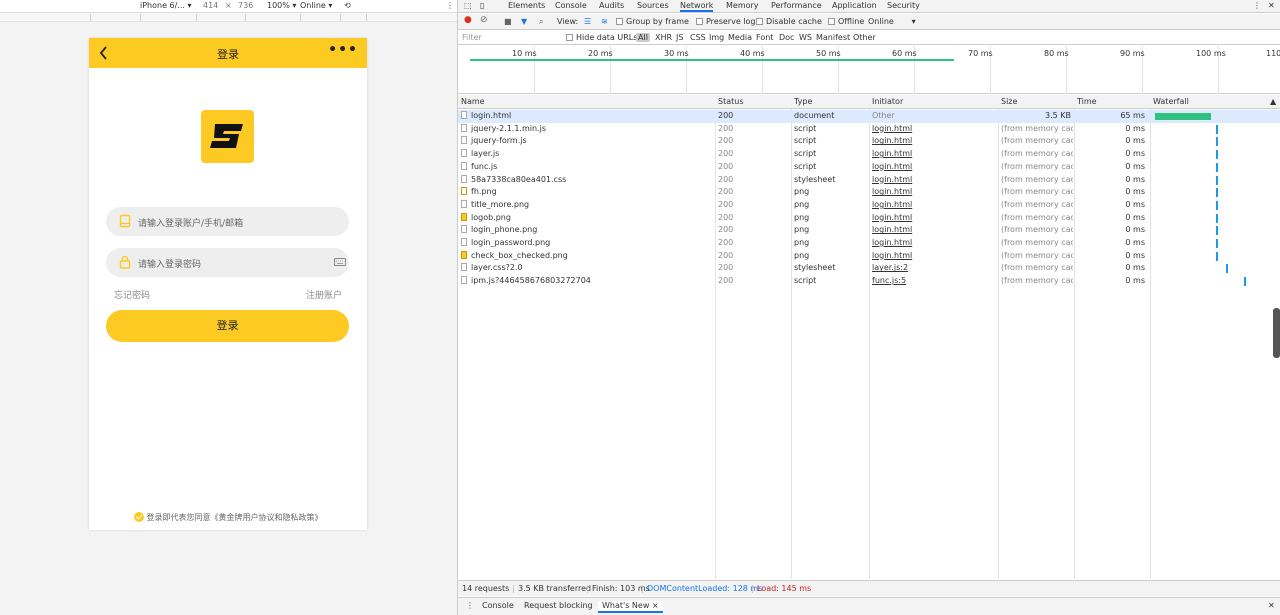  I want to click on list-view-icon: ☰, so click(587, 21).